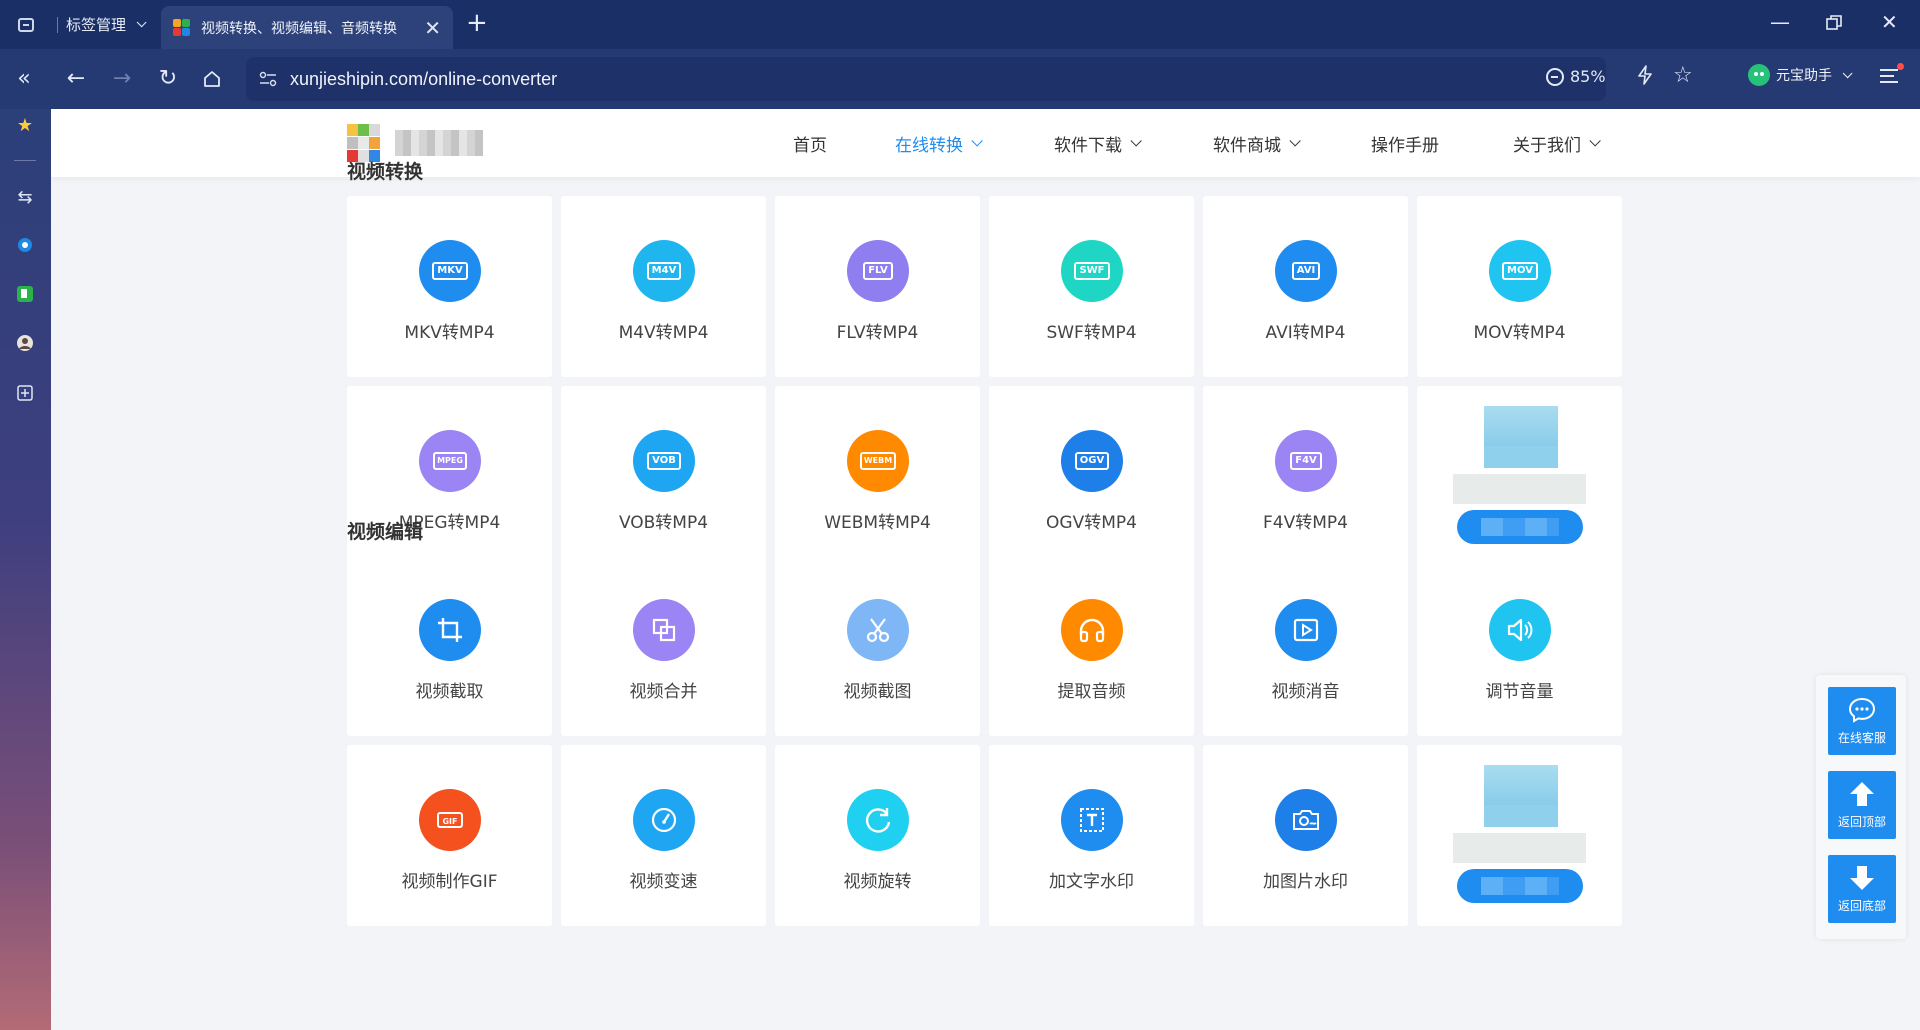 The width and height of the screenshot is (1920, 1030). I want to click on tool-card-label: 视频截图, so click(877, 692).